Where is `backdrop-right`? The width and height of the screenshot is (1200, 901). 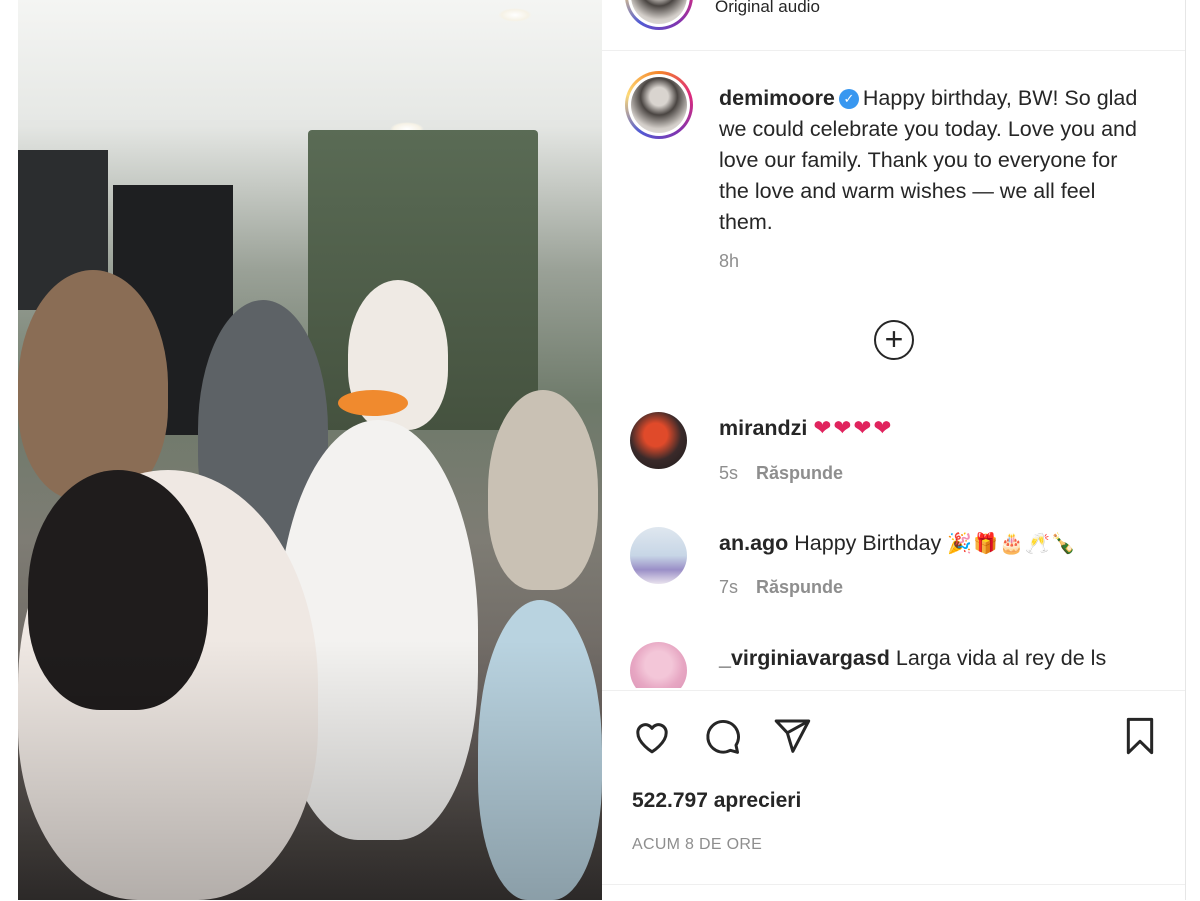 backdrop-right is located at coordinates (1192, 450).